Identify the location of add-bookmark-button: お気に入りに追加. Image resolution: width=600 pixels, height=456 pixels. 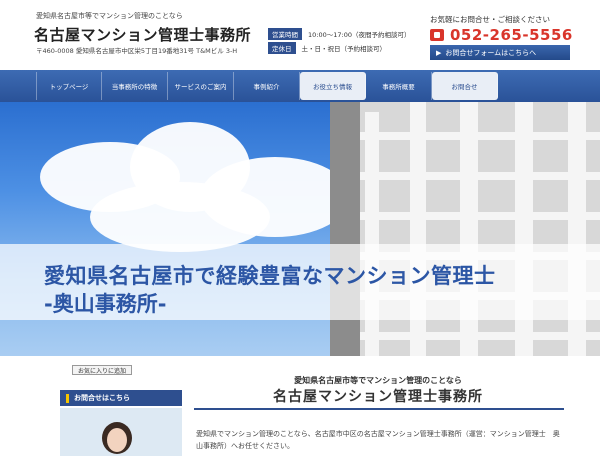
(102, 370).